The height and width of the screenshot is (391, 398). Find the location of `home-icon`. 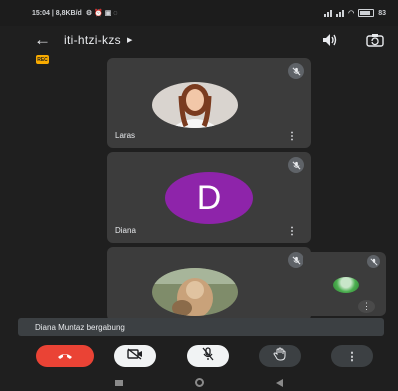

home-icon is located at coordinates (199, 382).